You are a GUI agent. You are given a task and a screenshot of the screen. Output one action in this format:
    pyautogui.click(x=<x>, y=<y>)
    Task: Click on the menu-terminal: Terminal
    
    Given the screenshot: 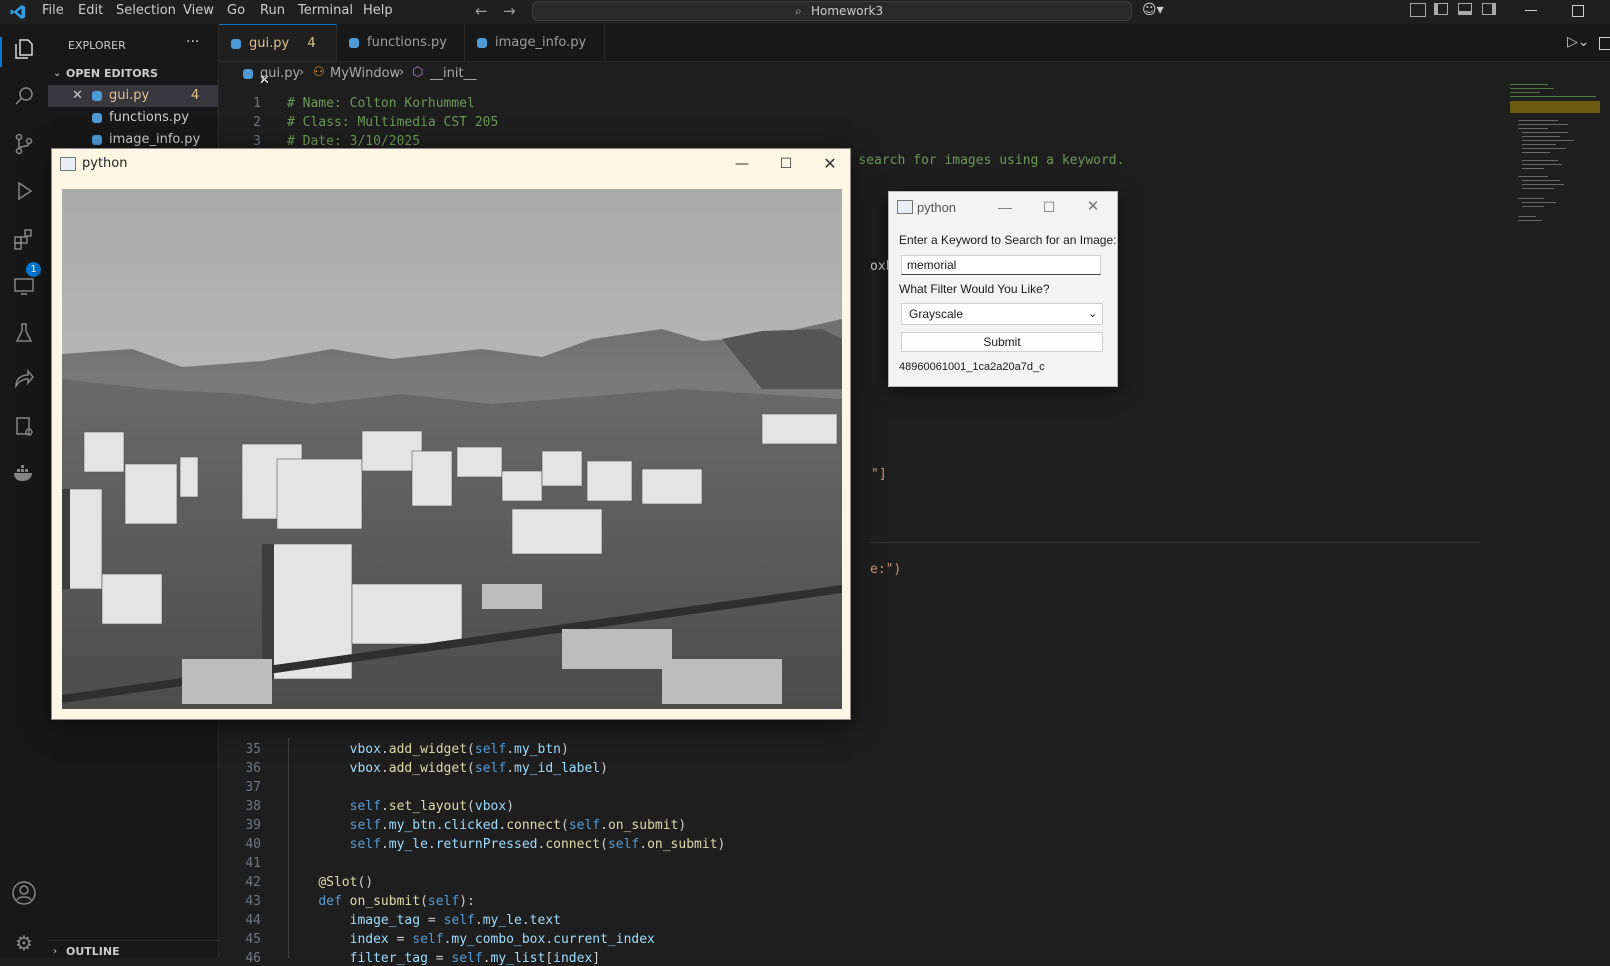 What is the action you would take?
    pyautogui.click(x=325, y=10)
    